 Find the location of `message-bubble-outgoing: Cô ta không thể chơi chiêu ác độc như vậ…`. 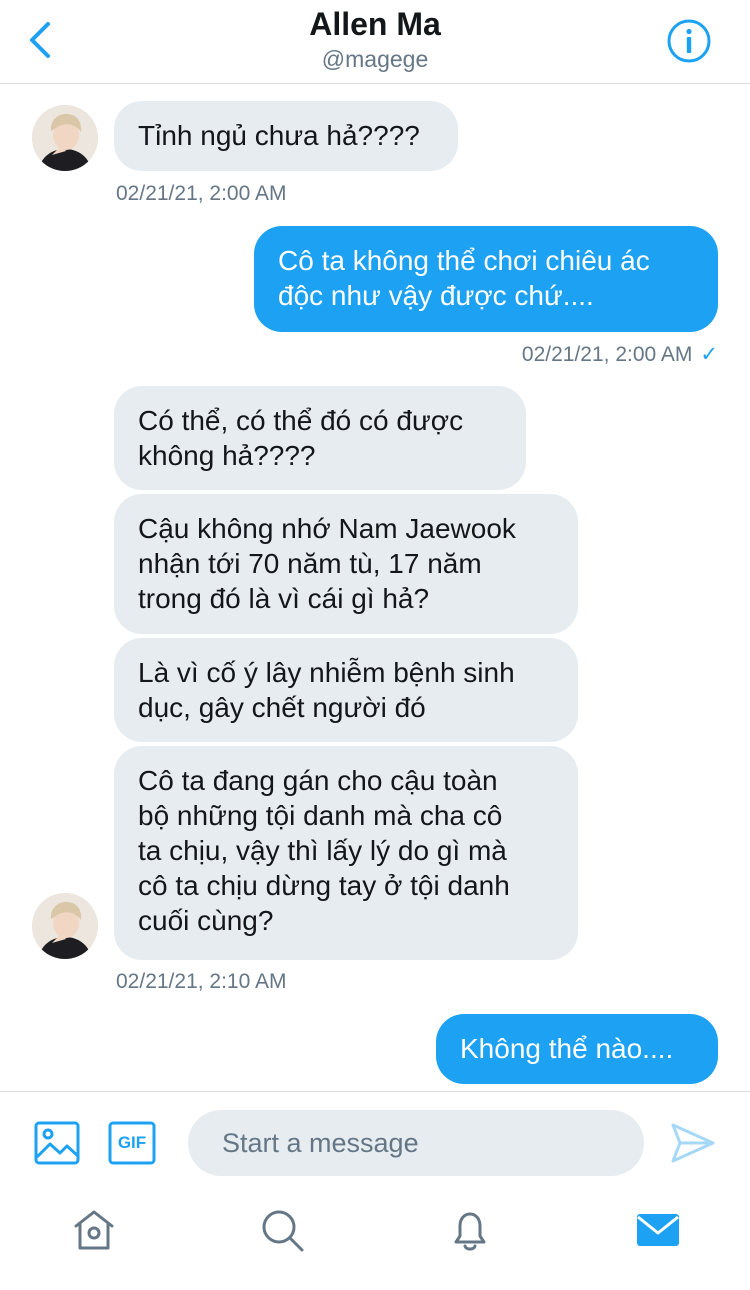

message-bubble-outgoing: Cô ta không thể chơi chiêu ác độc như vậ… is located at coordinates (486, 279).